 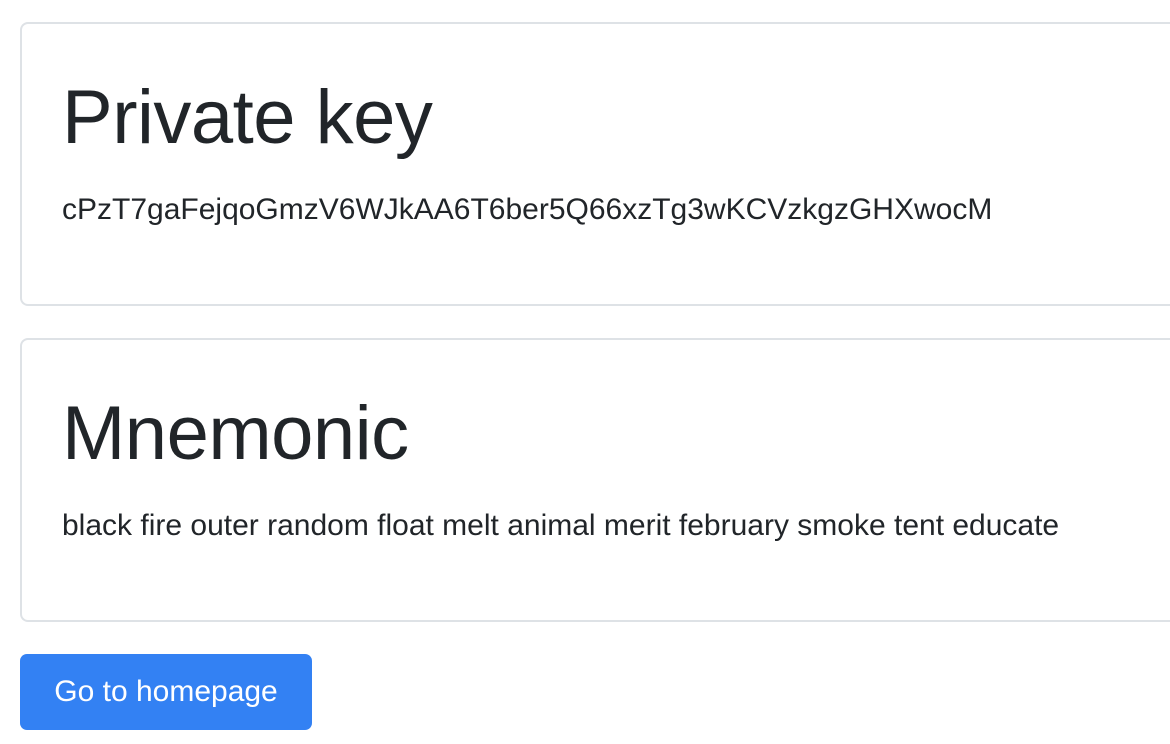 What do you see at coordinates (235, 433) in the screenshot?
I see `mnemonic-heading: Mnemonic` at bounding box center [235, 433].